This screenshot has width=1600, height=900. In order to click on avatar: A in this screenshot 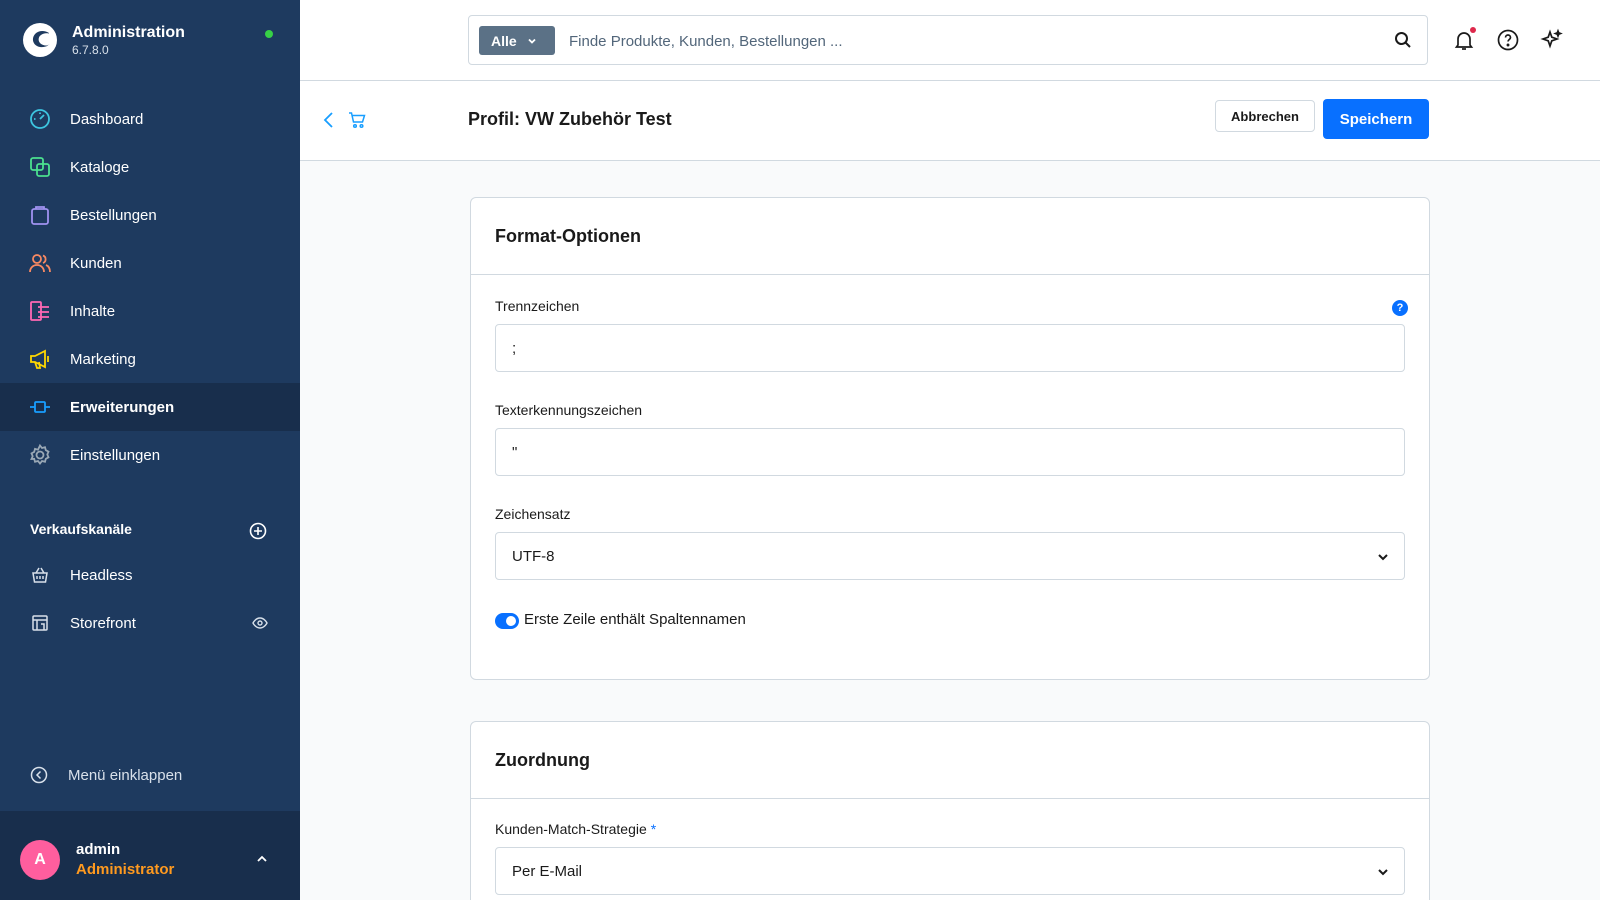, I will do `click(40, 860)`.